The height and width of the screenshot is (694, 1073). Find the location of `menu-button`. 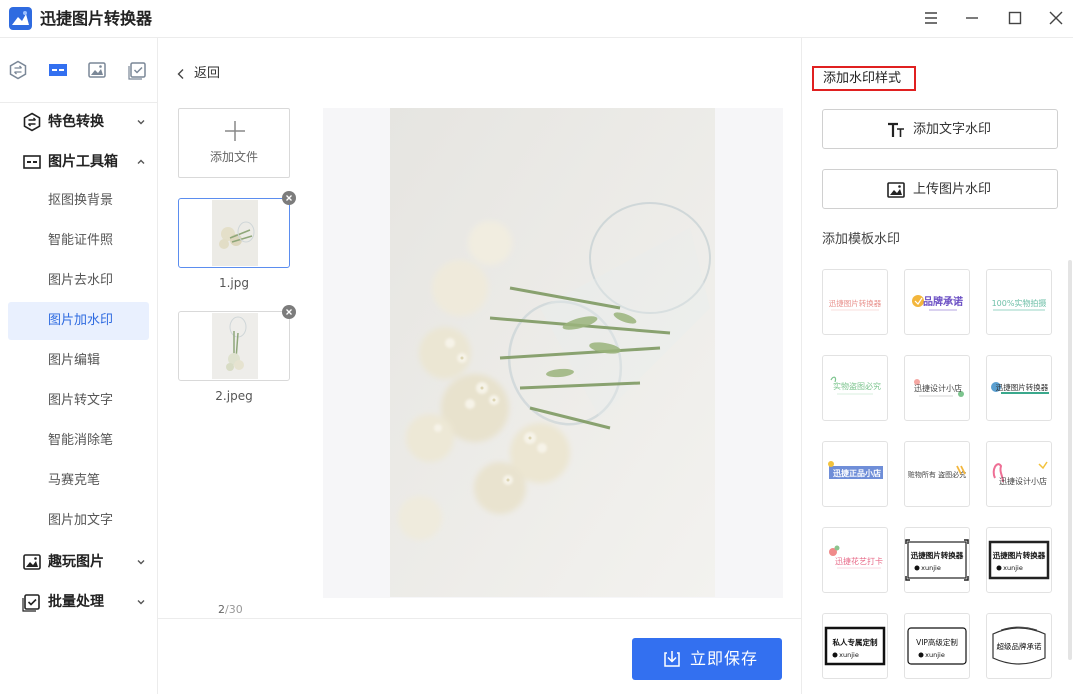

menu-button is located at coordinates (931, 18).